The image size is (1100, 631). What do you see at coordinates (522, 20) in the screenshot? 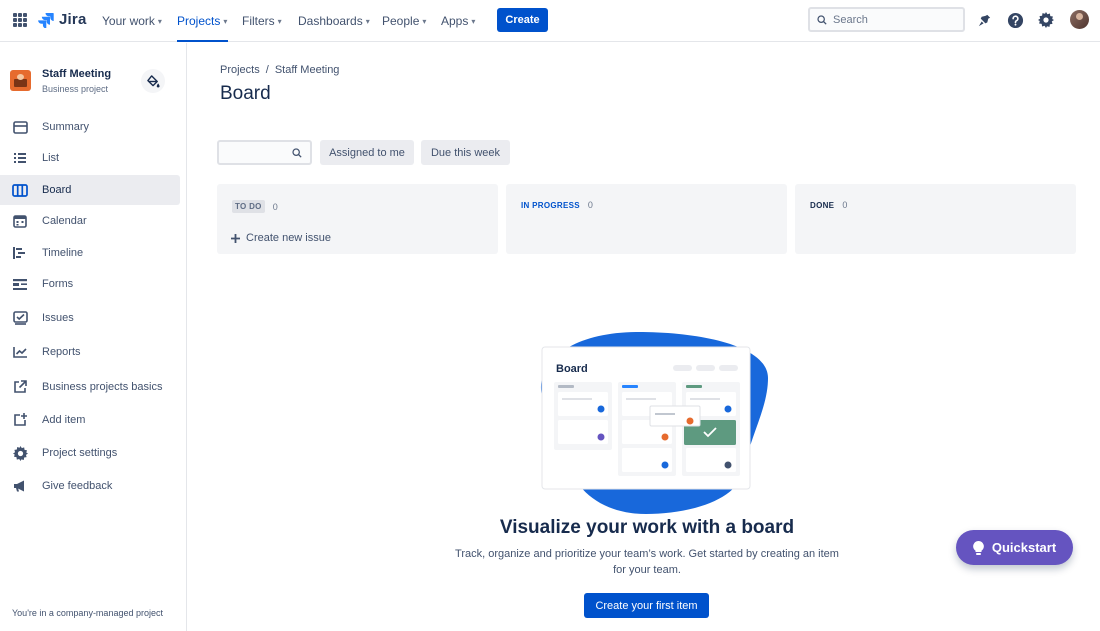
I see `create-button: Create` at bounding box center [522, 20].